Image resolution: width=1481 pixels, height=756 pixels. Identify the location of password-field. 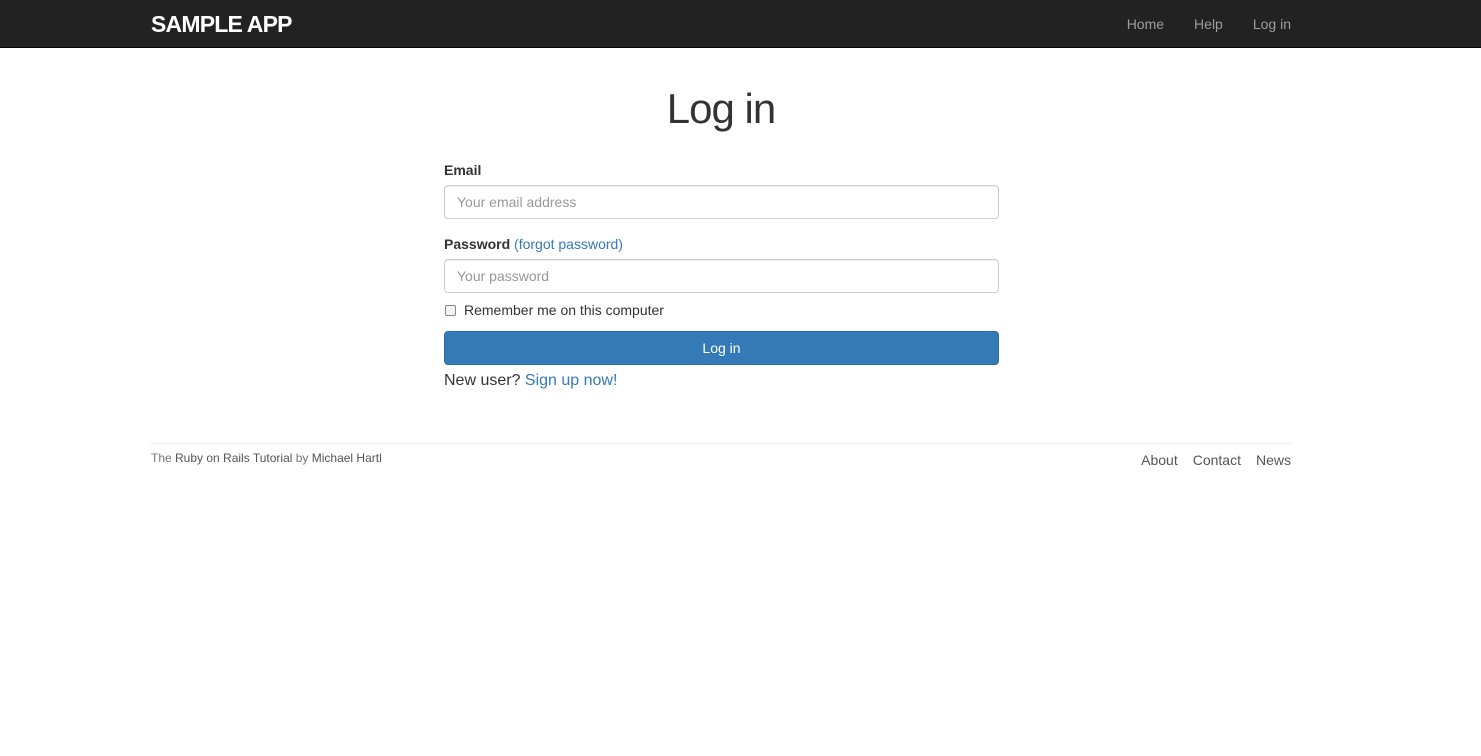
(721, 276).